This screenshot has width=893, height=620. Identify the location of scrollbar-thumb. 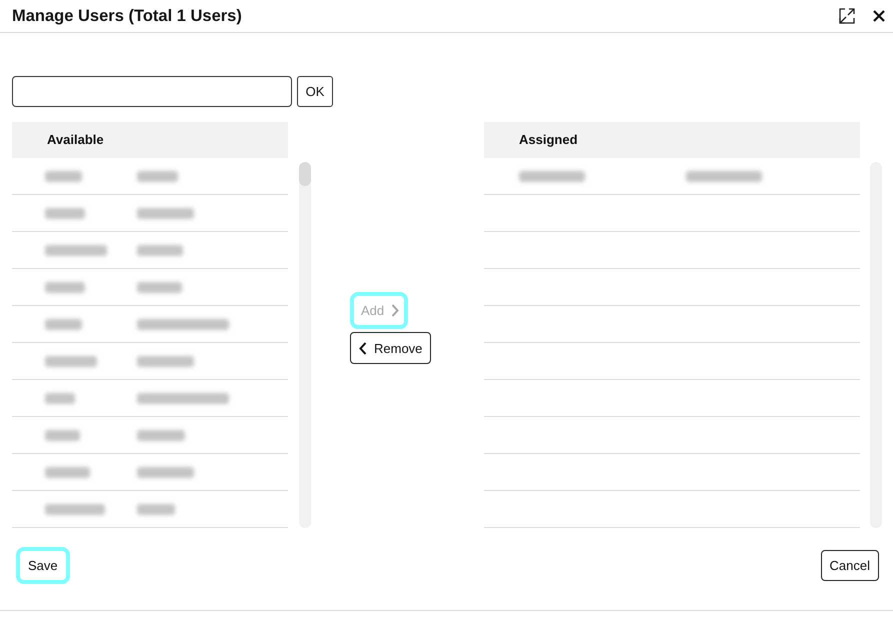
(305, 174).